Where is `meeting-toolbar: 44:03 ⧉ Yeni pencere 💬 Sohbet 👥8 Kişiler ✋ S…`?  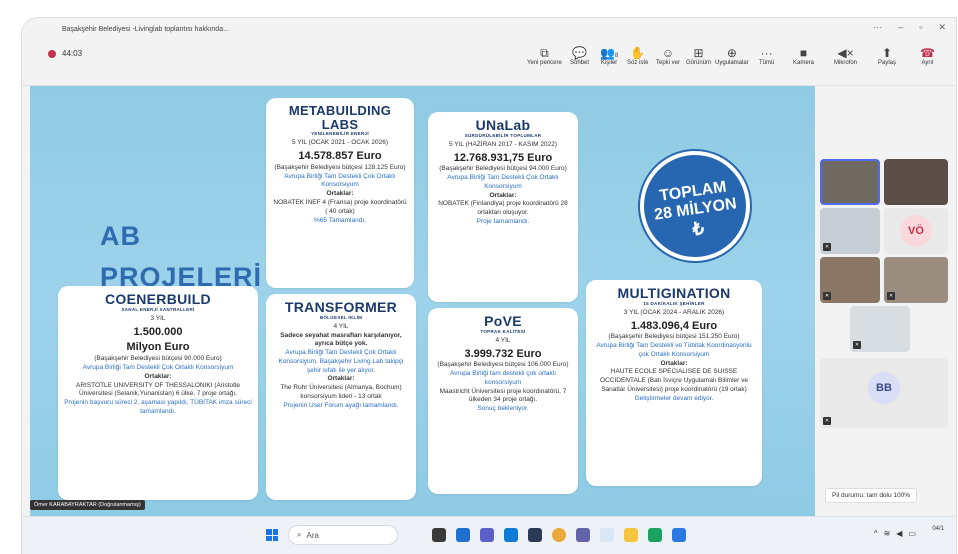
meeting-toolbar: 44:03 ⧉ Yeni pencere 💬 Sohbet 👥8 Kişiler ✋ S… is located at coordinates (489, 63).